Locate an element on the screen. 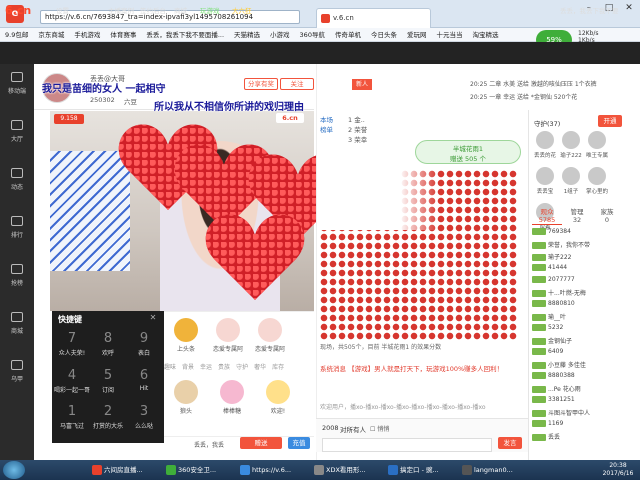 The height and width of the screenshot is (480, 640). shortcut-3: 3 么么哒 is located at coordinates (144, 420).